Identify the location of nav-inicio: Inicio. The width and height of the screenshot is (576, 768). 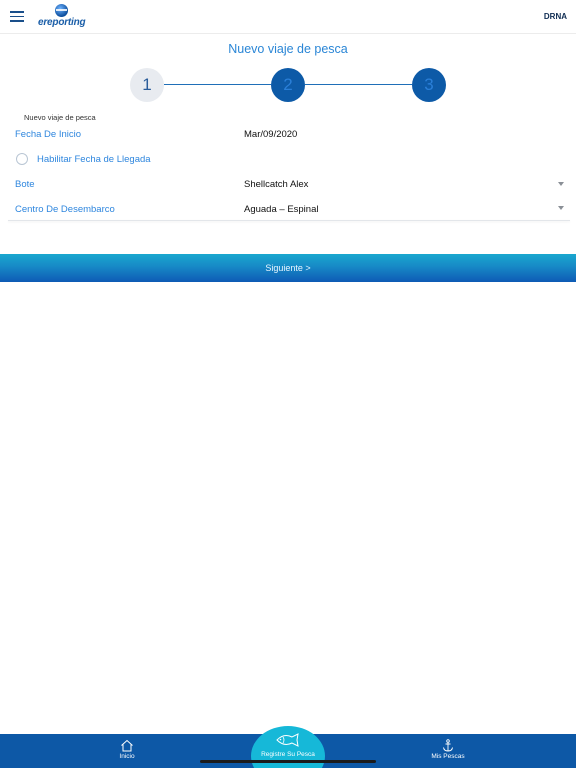
(127, 749).